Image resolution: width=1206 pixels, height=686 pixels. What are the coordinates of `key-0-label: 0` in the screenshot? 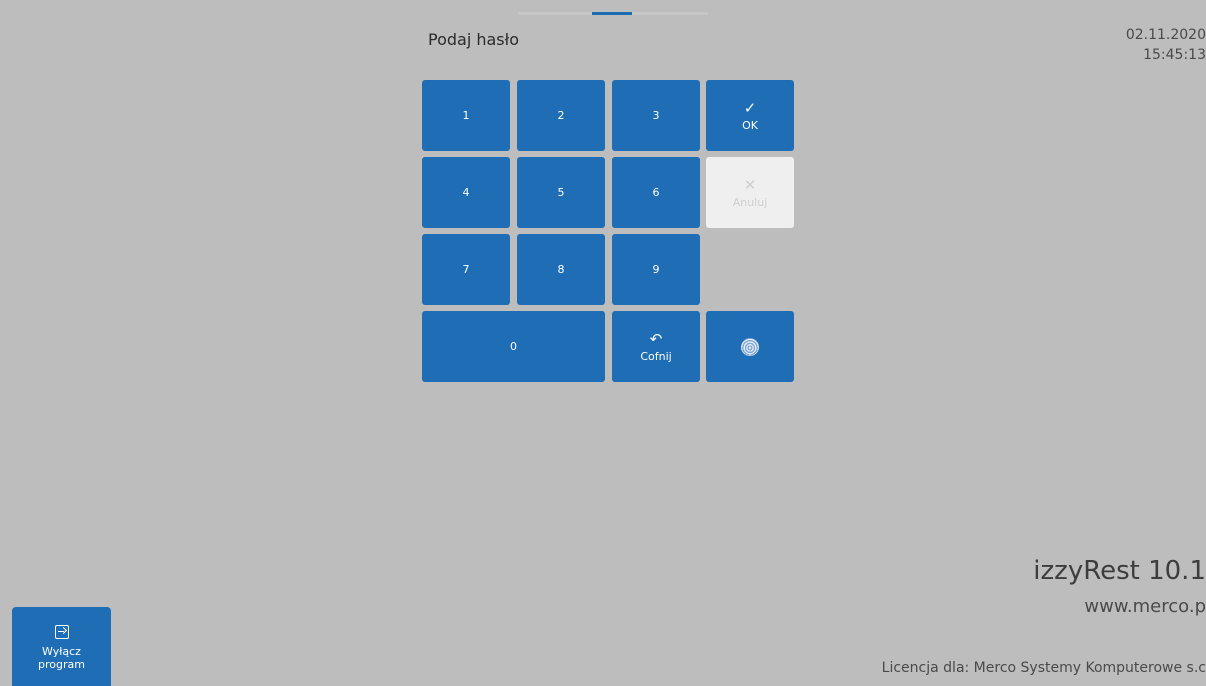 It's located at (513, 346).